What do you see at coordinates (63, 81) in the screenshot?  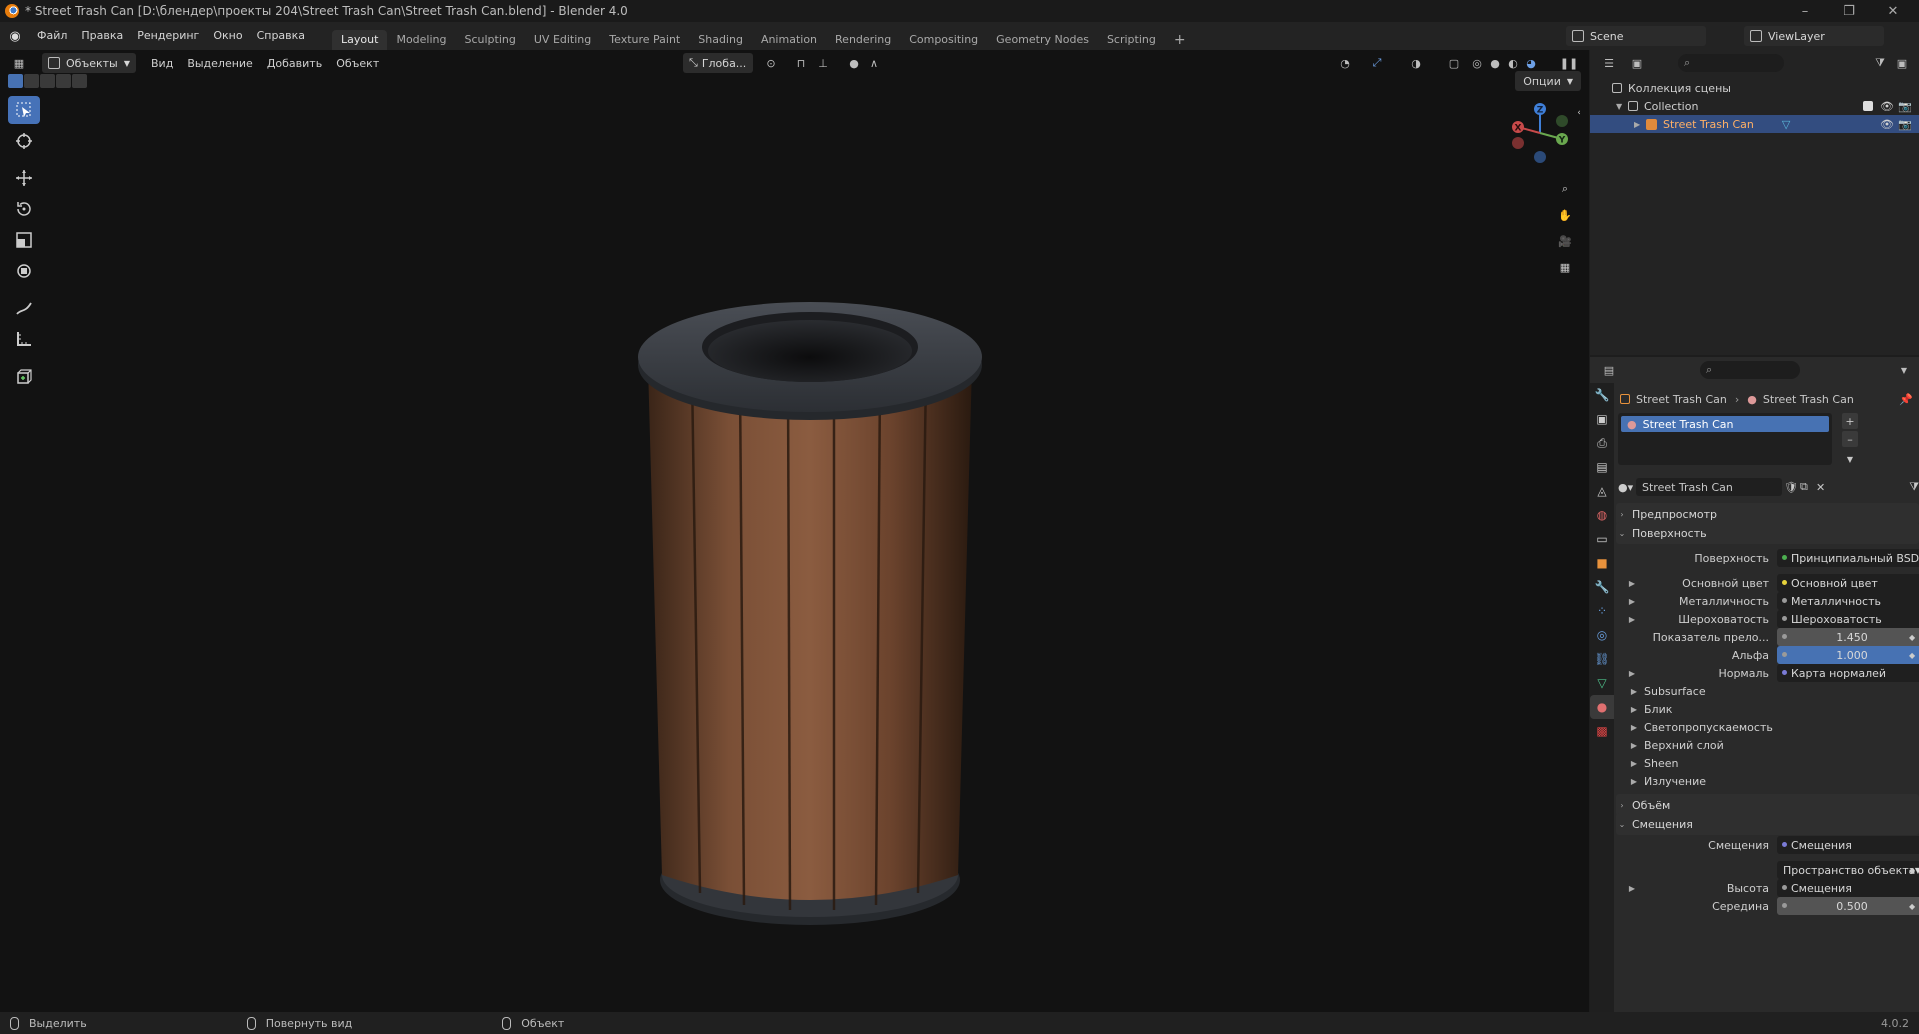 I see `select-invert-icon` at bounding box center [63, 81].